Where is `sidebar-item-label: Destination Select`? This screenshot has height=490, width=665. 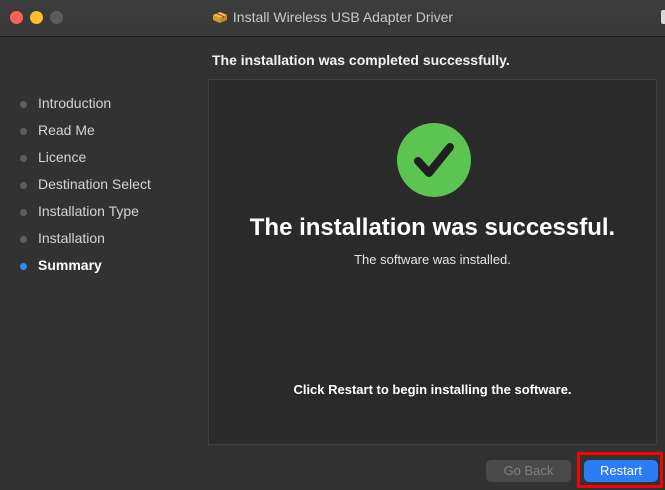 sidebar-item-label: Destination Select is located at coordinates (94, 184).